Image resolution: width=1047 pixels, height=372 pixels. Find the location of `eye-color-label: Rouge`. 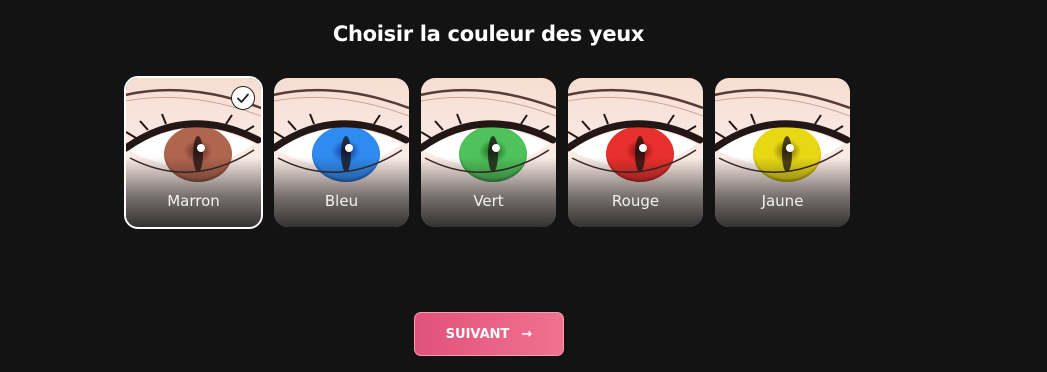

eye-color-label: Rouge is located at coordinates (635, 201).